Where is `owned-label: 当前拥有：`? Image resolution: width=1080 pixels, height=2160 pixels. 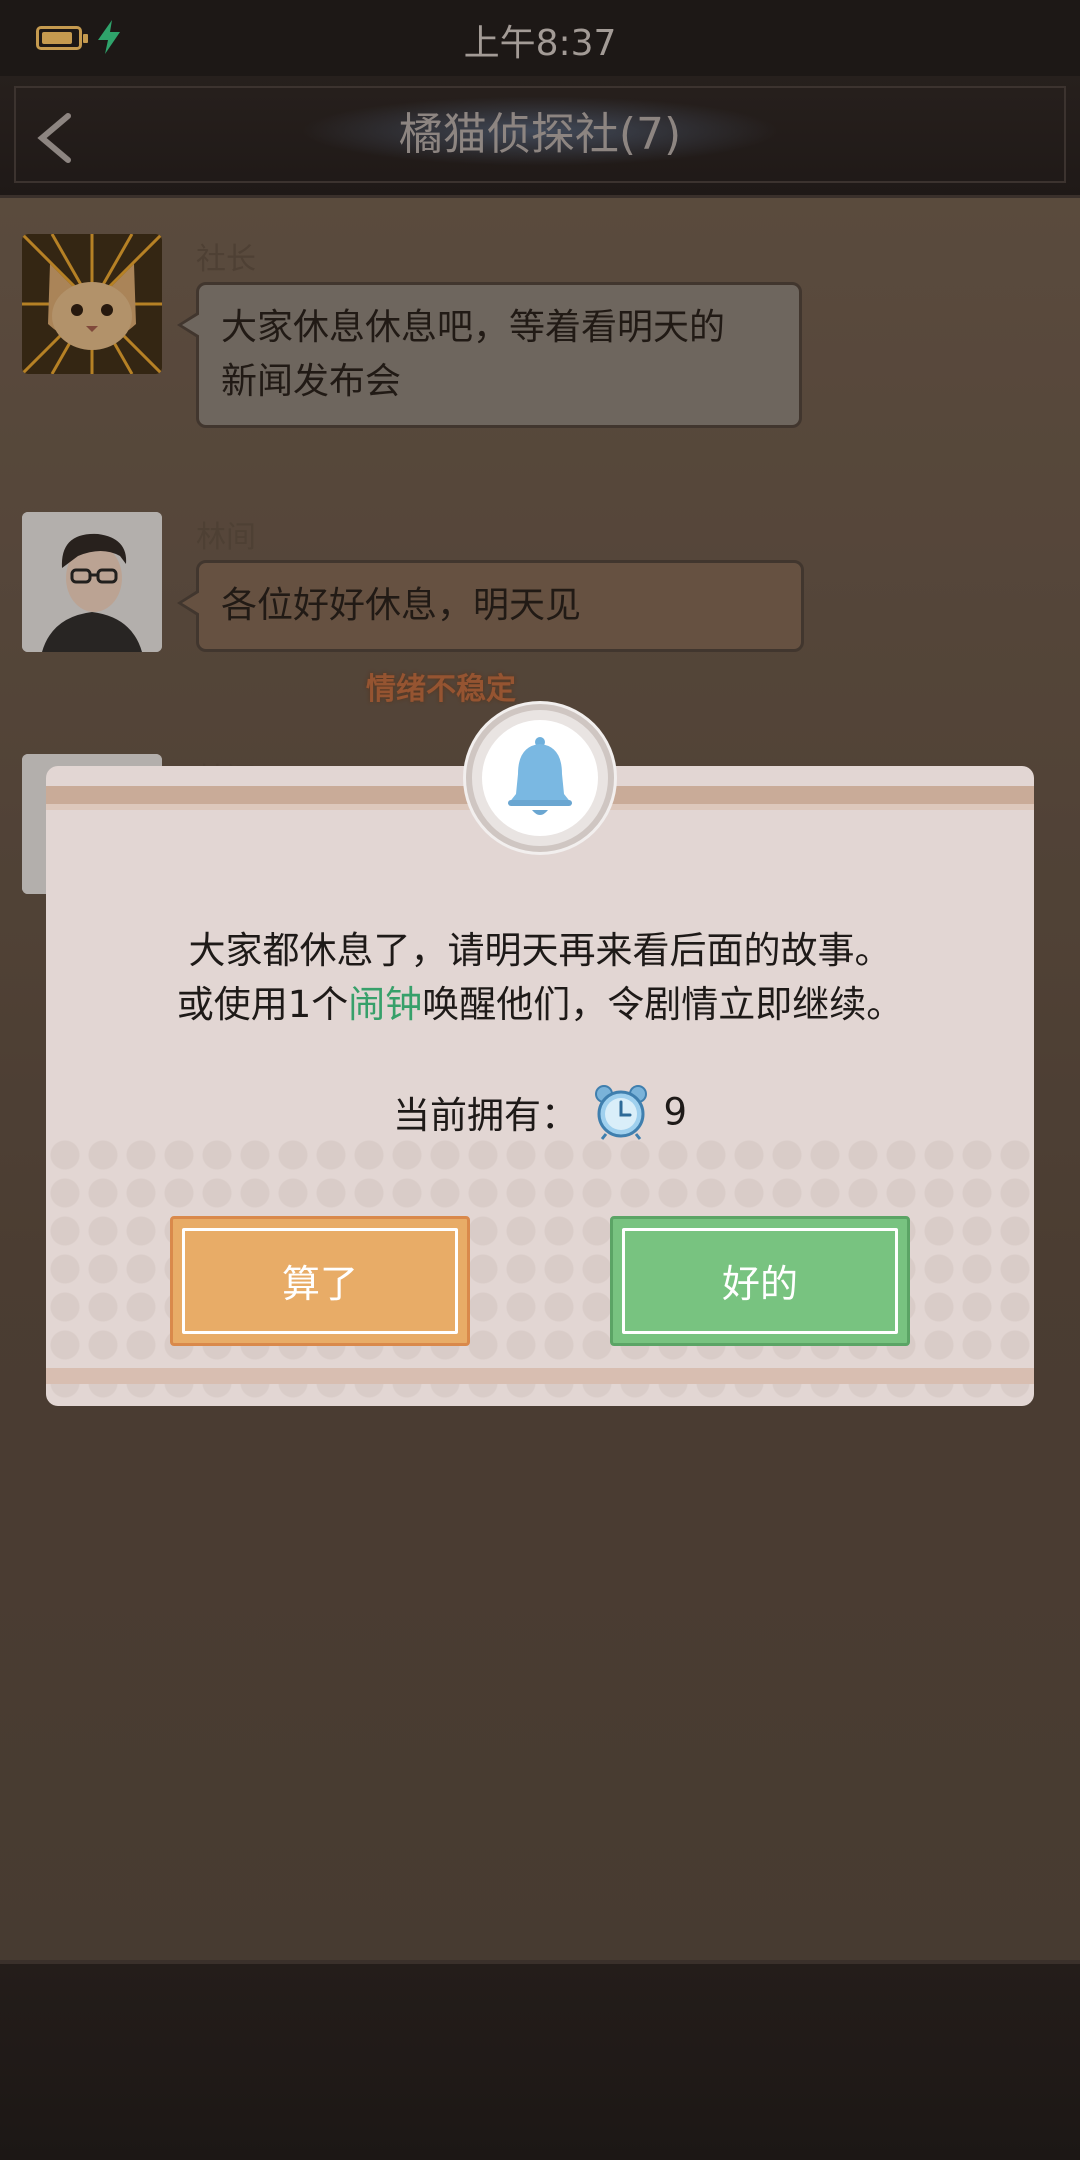 owned-label: 当前拥有： is located at coordinates (485, 1115).